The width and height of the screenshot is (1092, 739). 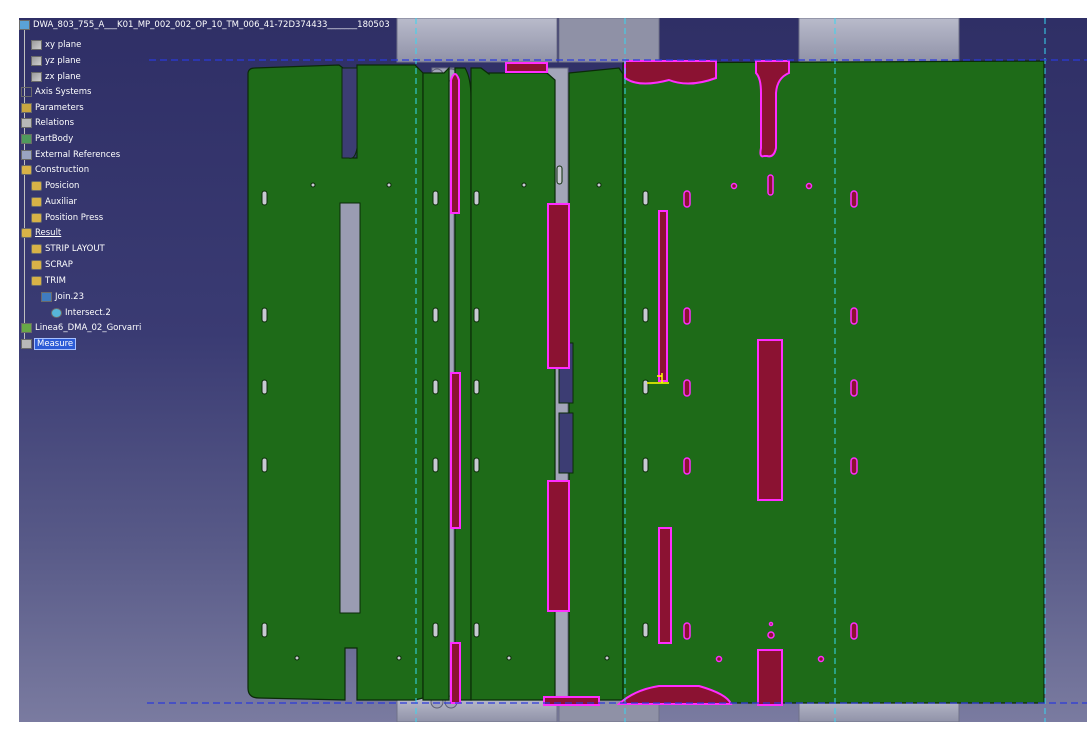 What do you see at coordinates (26, 328) in the screenshot?
I see `line-icon` at bounding box center [26, 328].